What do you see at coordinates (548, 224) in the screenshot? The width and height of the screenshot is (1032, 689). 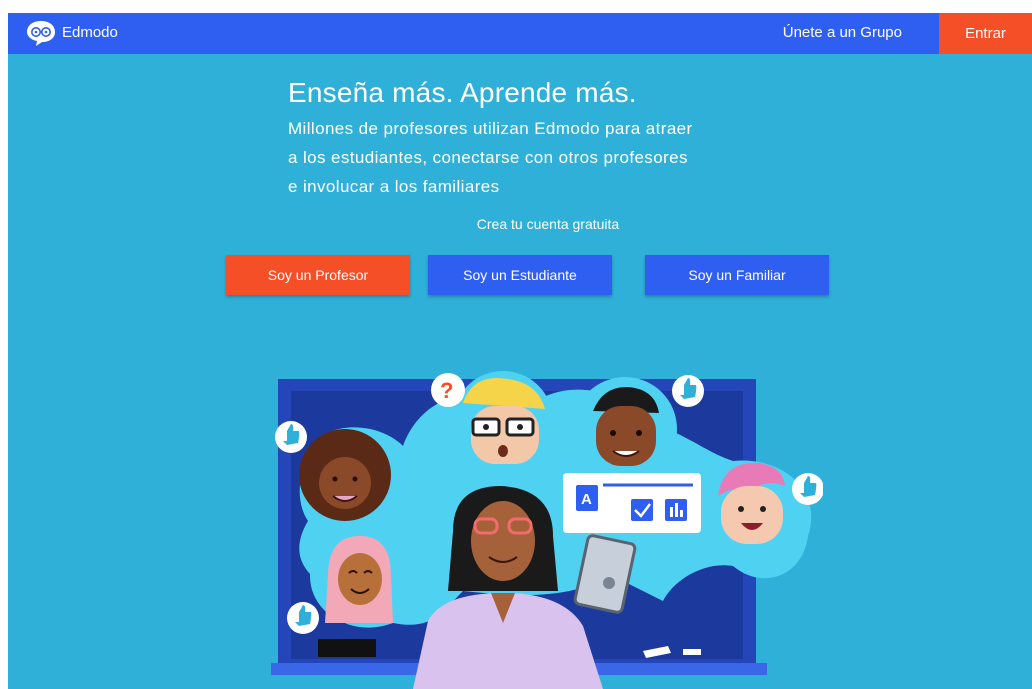 I see `signup-cta-label: Crea tu cuenta gratuita` at bounding box center [548, 224].